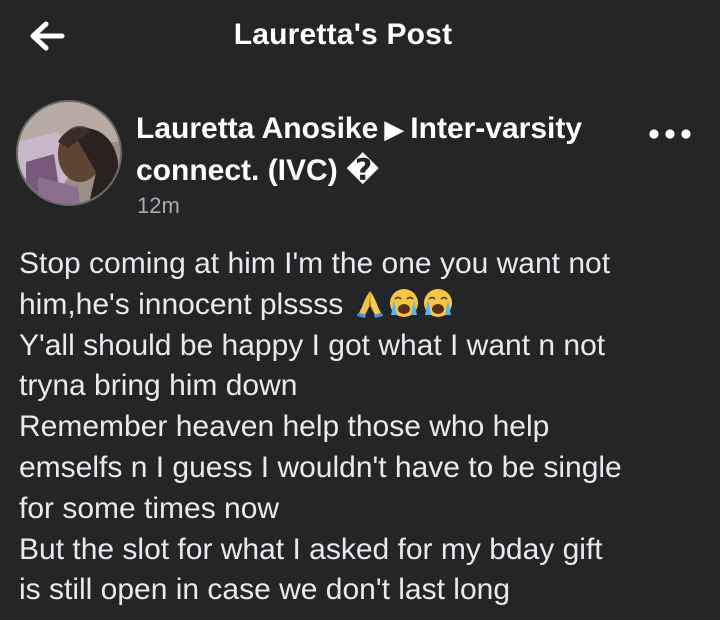 The image size is (720, 620). What do you see at coordinates (257, 128) in the screenshot?
I see `author-name: Lauretta Anosike` at bounding box center [257, 128].